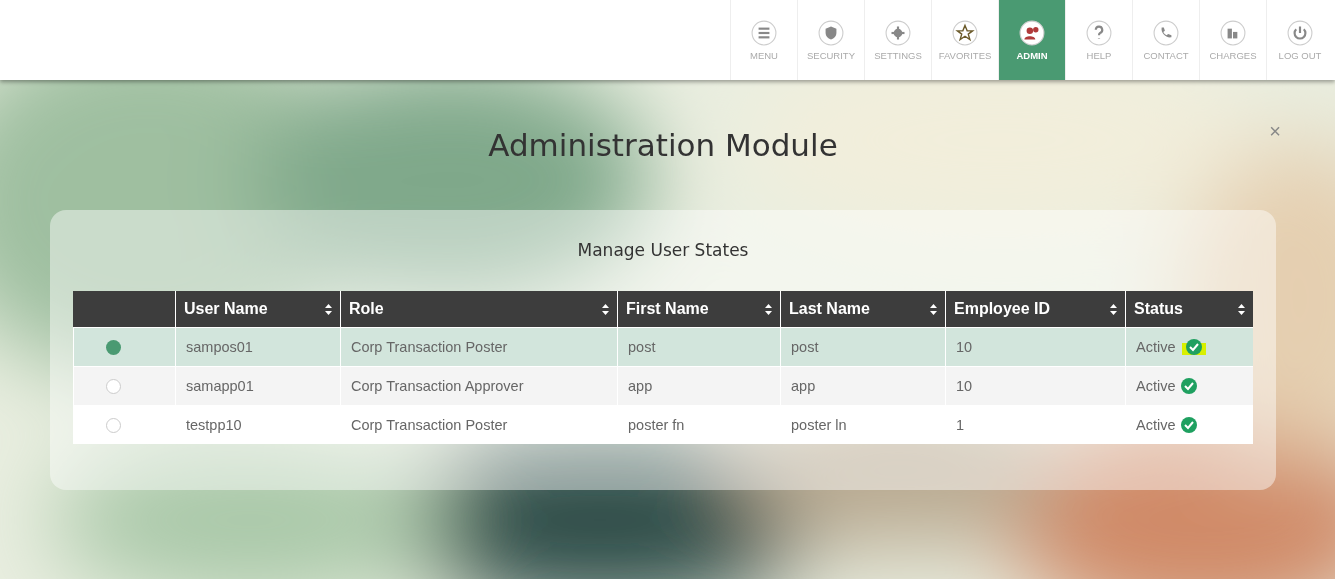 This screenshot has height=579, width=1335. I want to click on page-title: Administration Module, so click(663, 145).